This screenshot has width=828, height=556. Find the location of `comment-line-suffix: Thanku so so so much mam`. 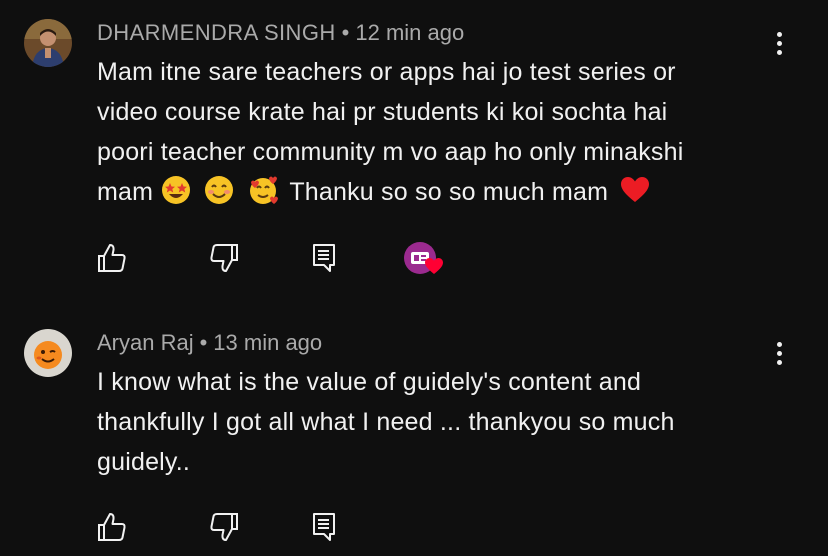

comment-line-suffix: Thanku so so so much mam is located at coordinates (449, 192).